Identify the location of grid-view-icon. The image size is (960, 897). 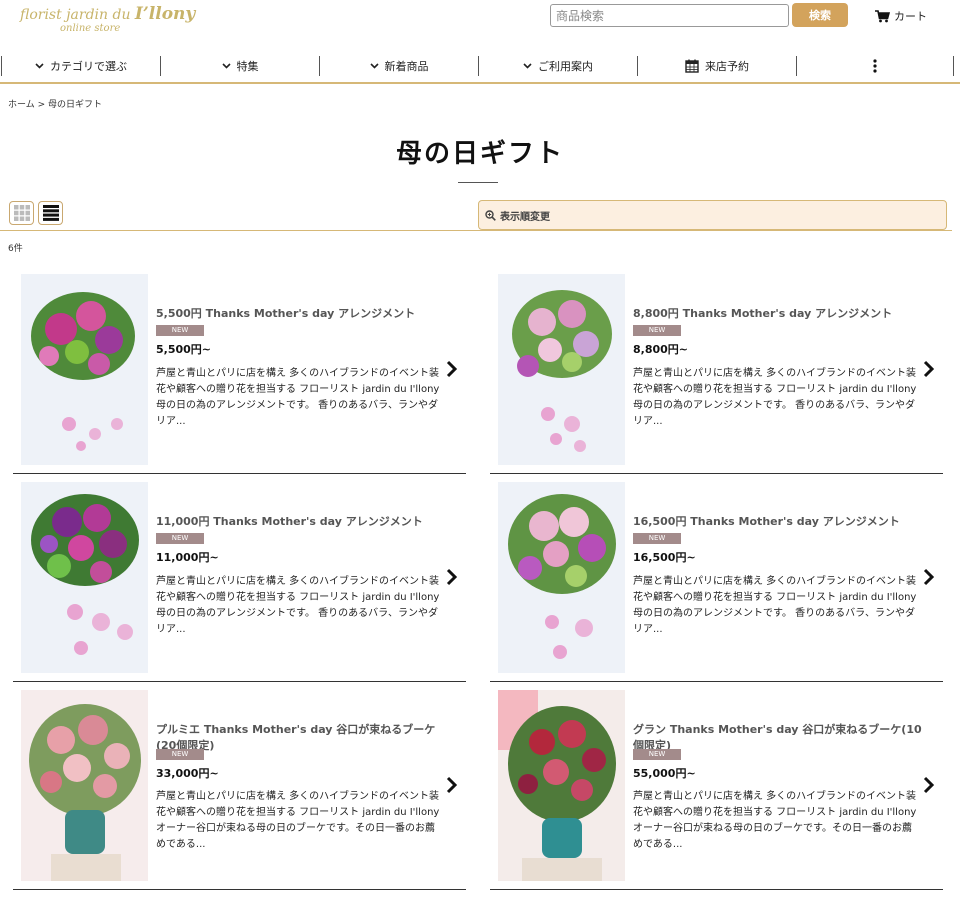
(21, 213).